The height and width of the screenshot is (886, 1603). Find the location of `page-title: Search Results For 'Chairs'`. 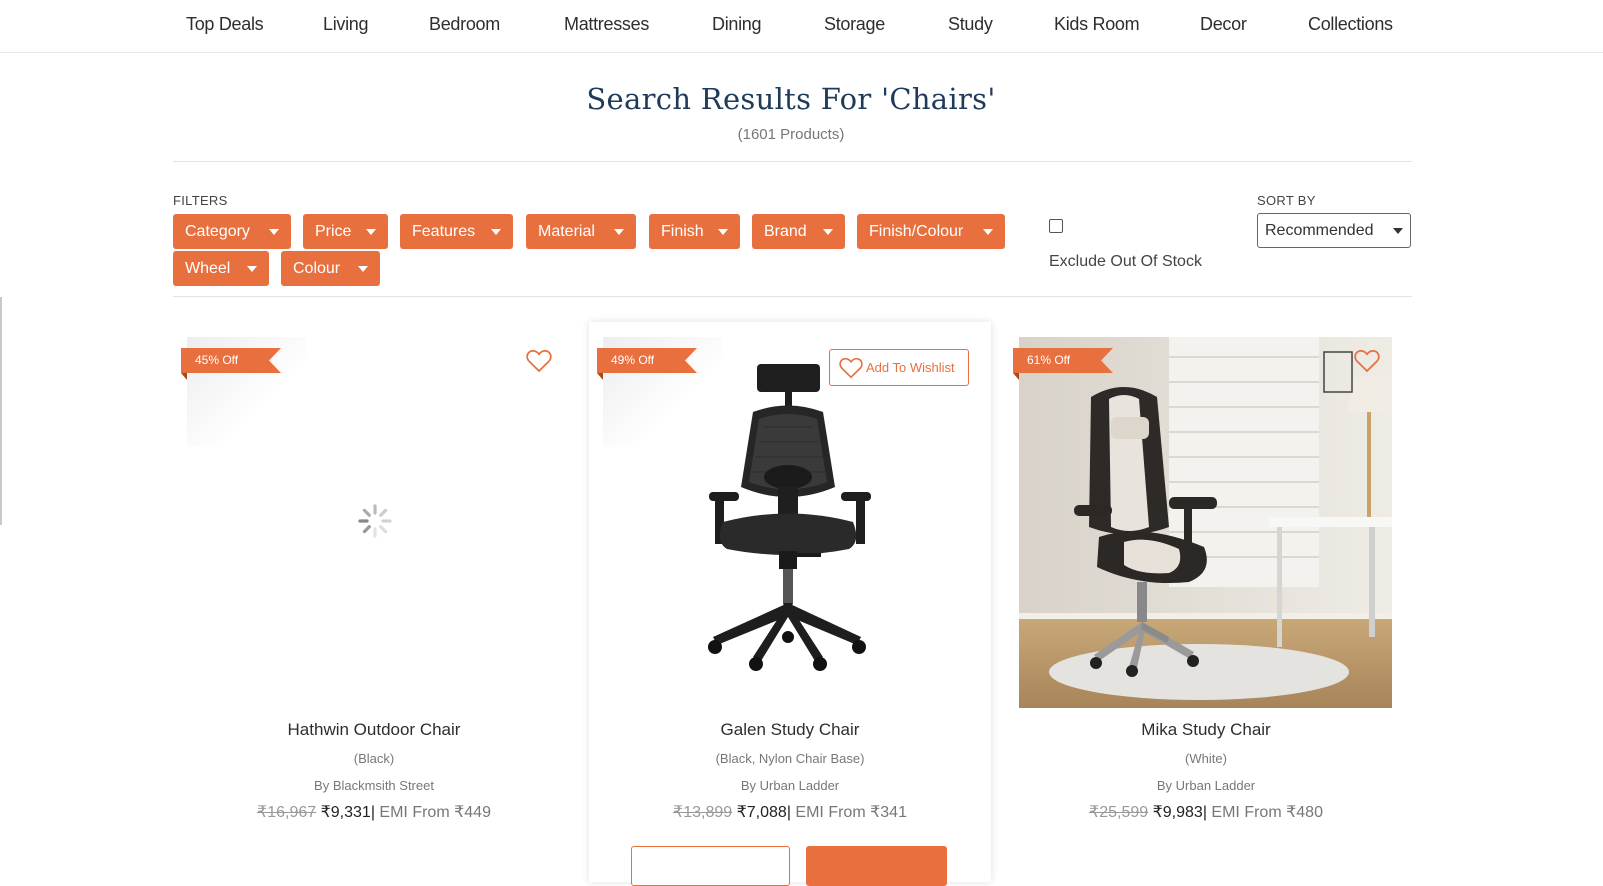

page-title: Search Results For 'Chairs' is located at coordinates (791, 99).